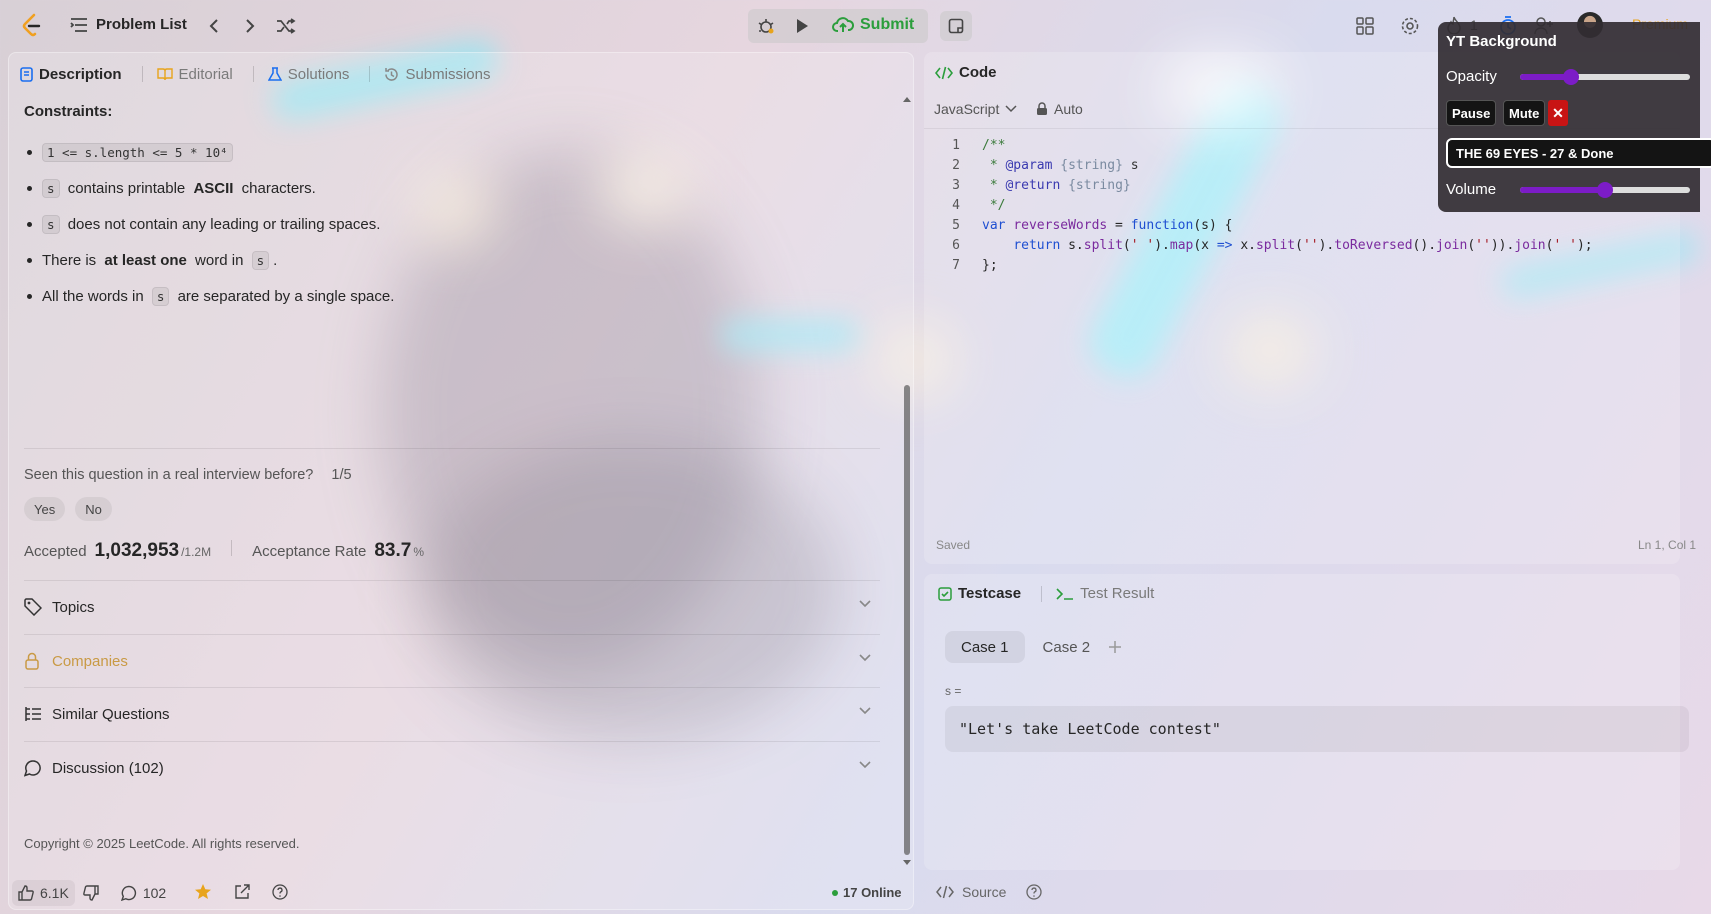 This screenshot has width=1711, height=914. Describe the element at coordinates (967, 109) in the screenshot. I see `language-label: JavaScript` at that location.